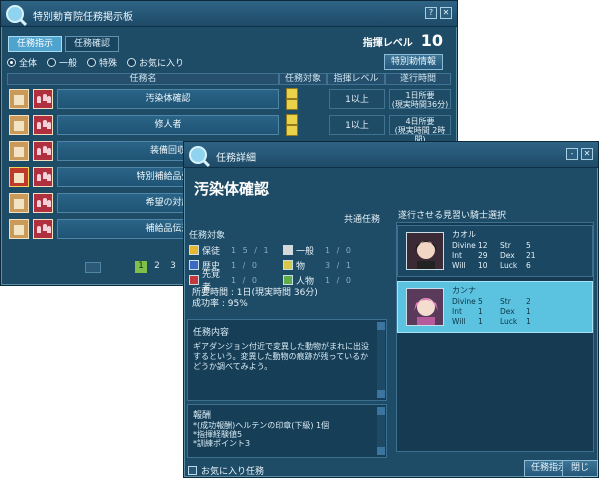 The width and height of the screenshot is (600, 480). Describe the element at coordinates (572, 154) in the screenshot. I see `minimize-icon: -` at that location.